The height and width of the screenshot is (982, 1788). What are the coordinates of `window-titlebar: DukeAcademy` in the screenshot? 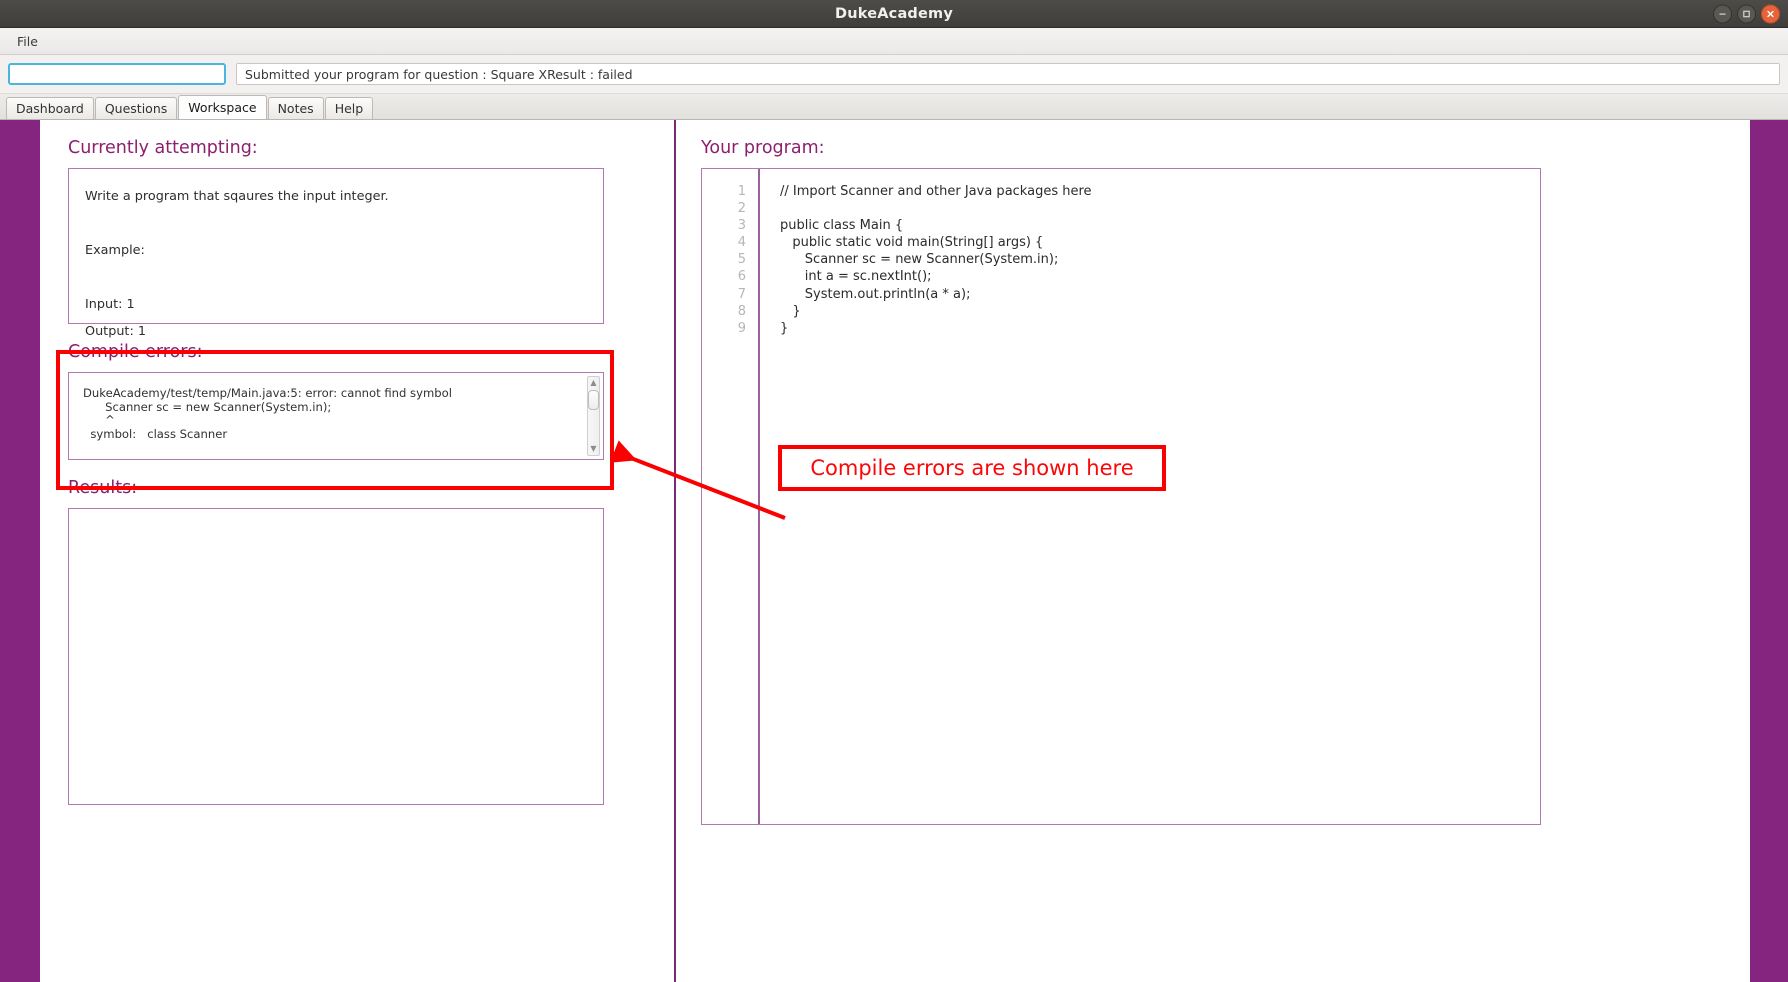 It's located at (894, 14).